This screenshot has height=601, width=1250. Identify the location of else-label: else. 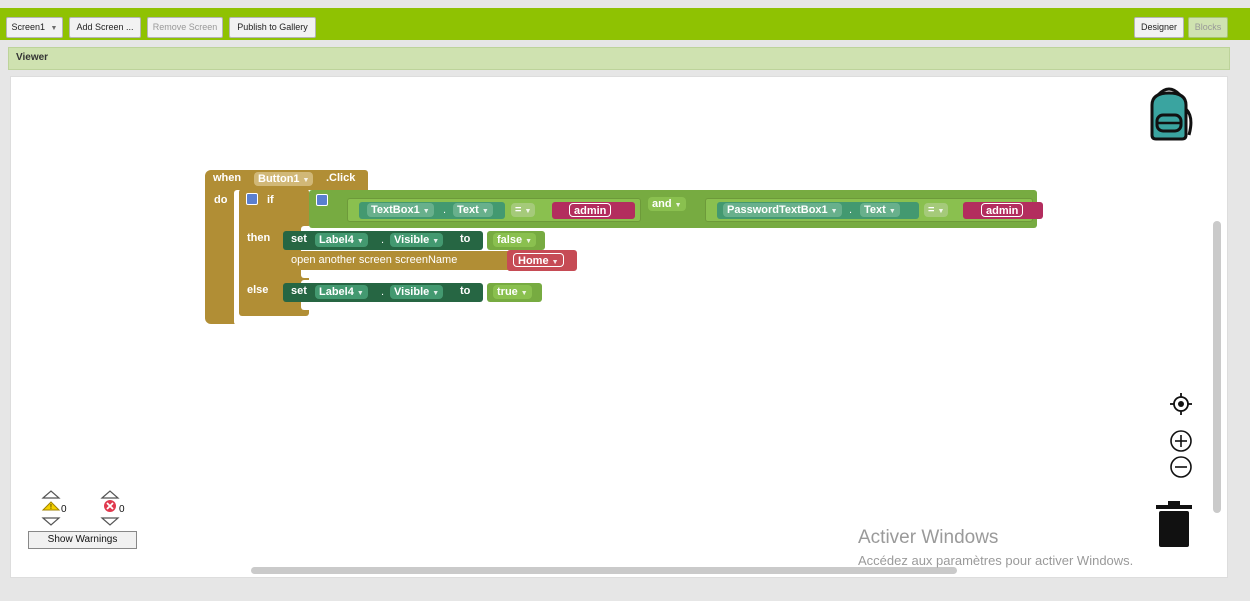
(258, 290).